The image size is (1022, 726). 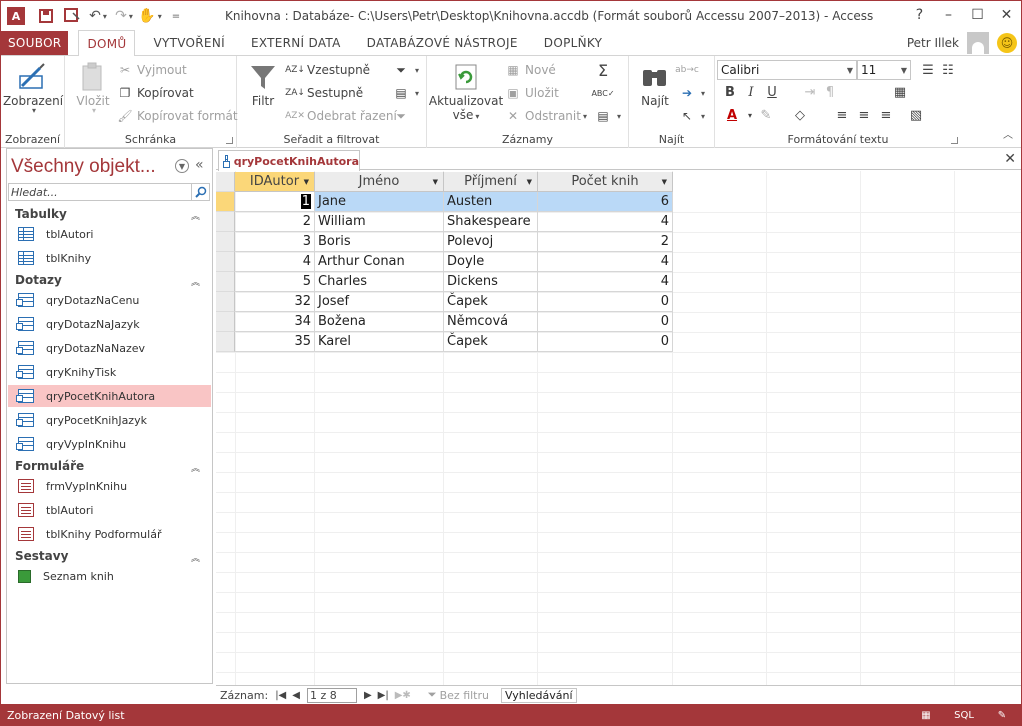 I want to click on help-button: ?, so click(x=919, y=15).